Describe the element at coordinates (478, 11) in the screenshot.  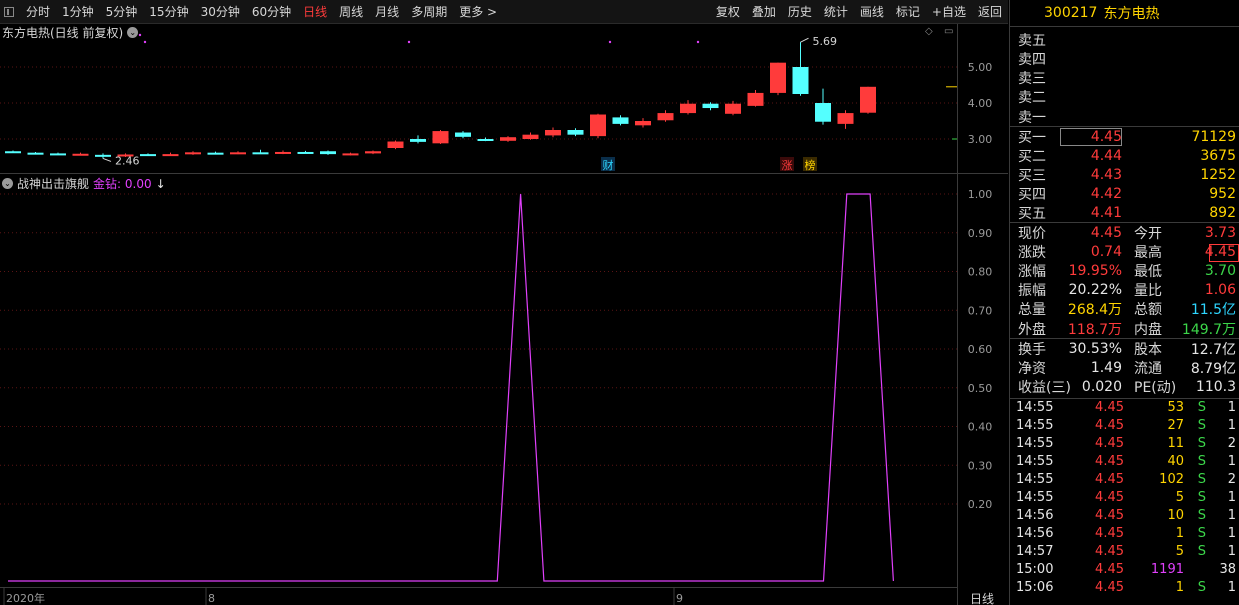
I see `period-tab-10: 更多 >` at that location.